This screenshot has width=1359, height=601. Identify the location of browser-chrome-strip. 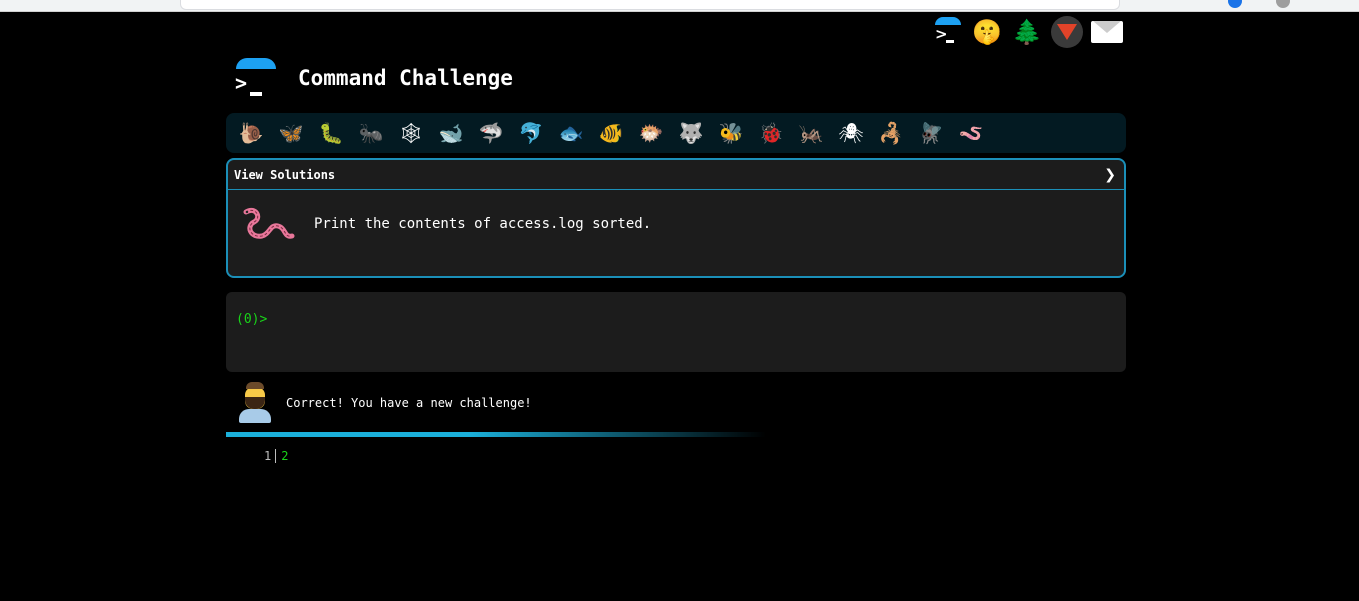
(679, 6).